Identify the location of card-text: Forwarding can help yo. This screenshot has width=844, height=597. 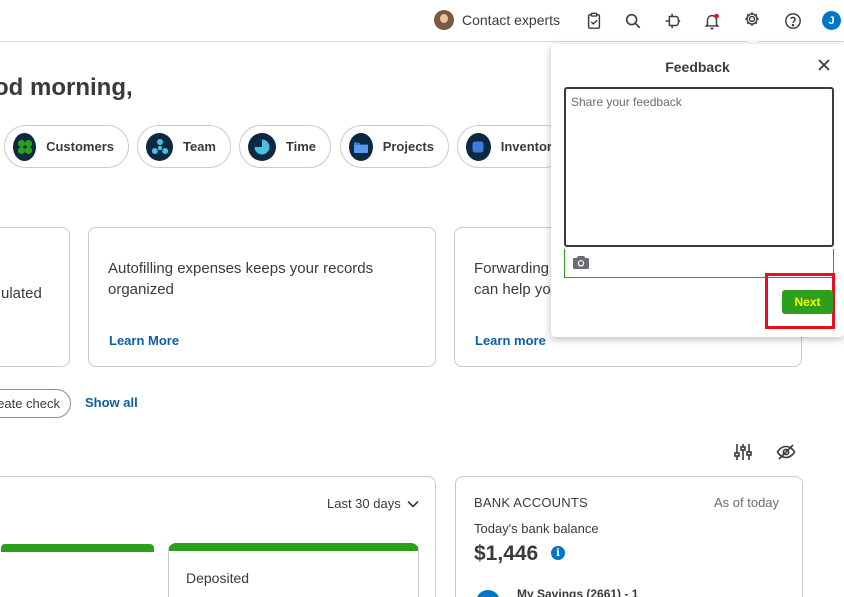
(512, 279).